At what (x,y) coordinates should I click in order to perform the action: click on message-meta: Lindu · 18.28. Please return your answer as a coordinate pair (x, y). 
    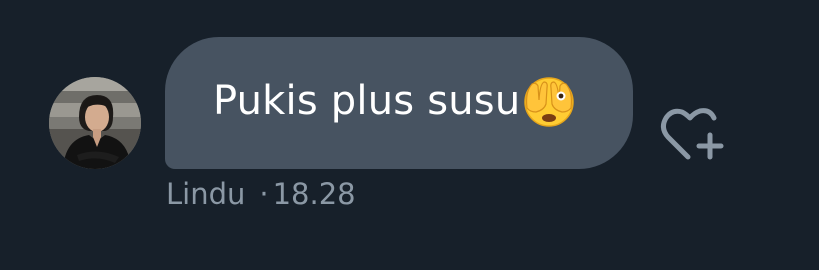
    Looking at the image, I should click on (261, 194).